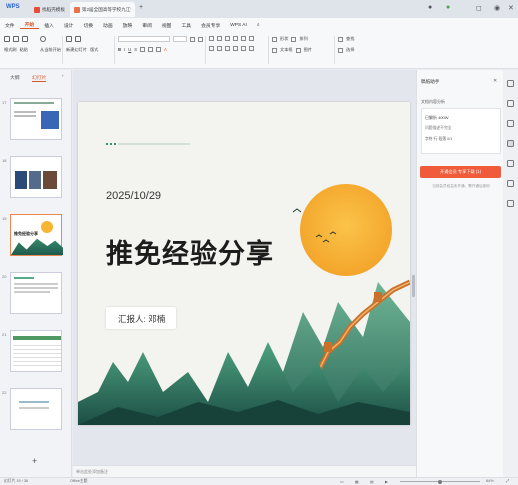 This screenshot has height=485, width=518. Describe the element at coordinates (144, 39) in the screenshot. I see `font-family-select` at that location.